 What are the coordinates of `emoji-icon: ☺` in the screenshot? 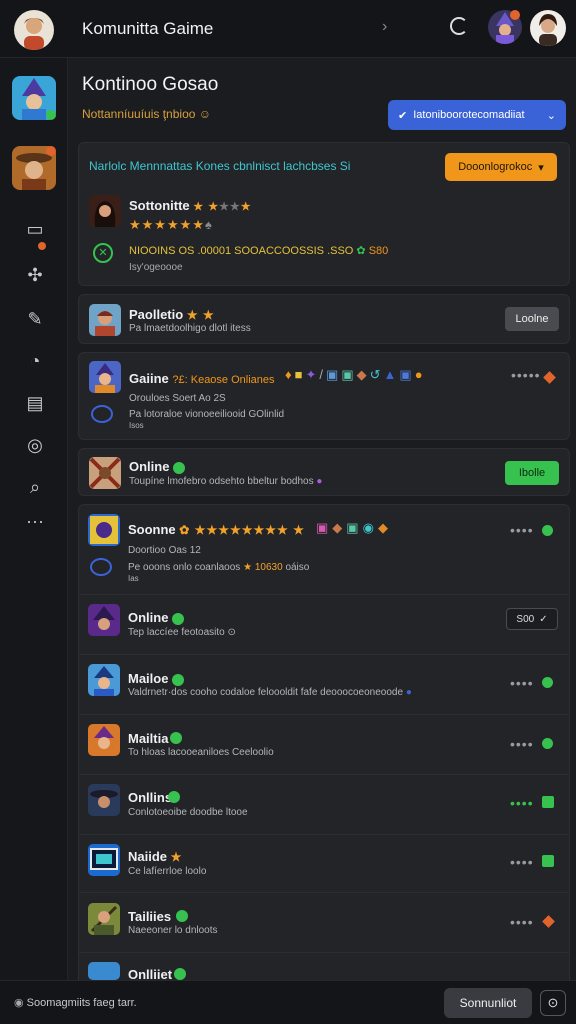 It's located at (205, 114).